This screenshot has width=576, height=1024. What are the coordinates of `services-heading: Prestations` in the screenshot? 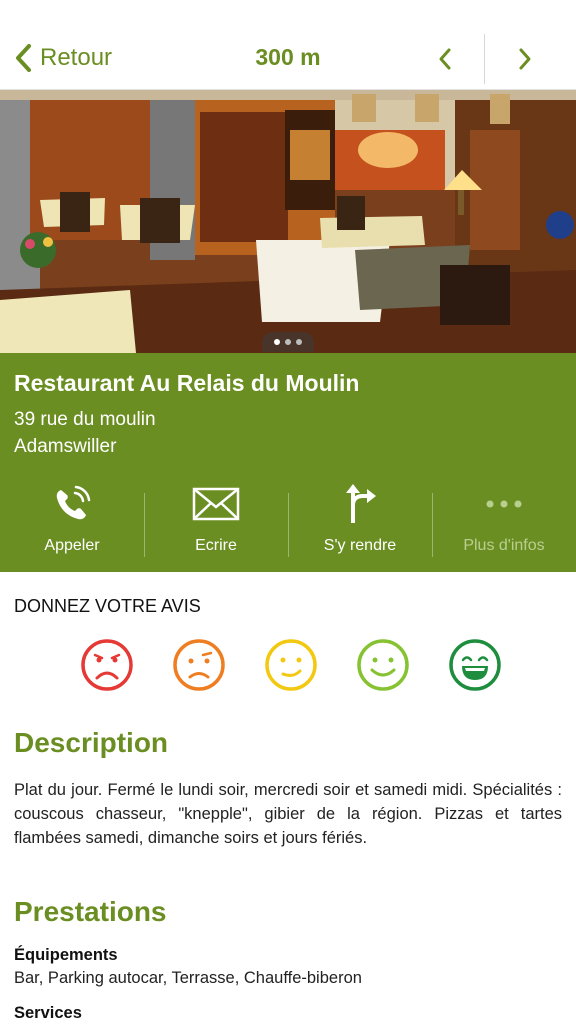 It's located at (90, 911).